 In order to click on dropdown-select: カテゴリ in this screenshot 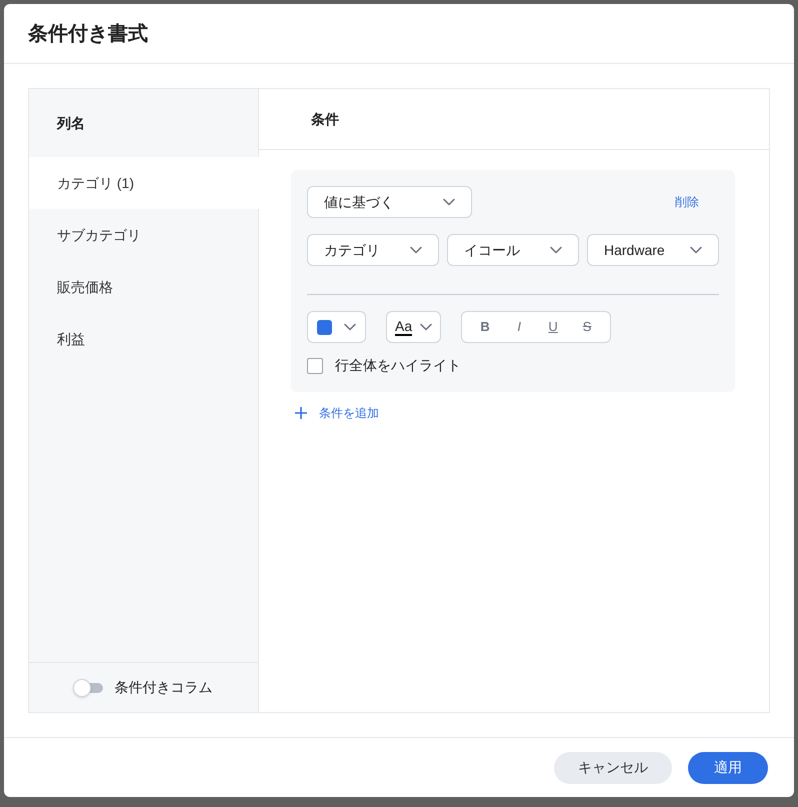, I will do `click(373, 250)`.